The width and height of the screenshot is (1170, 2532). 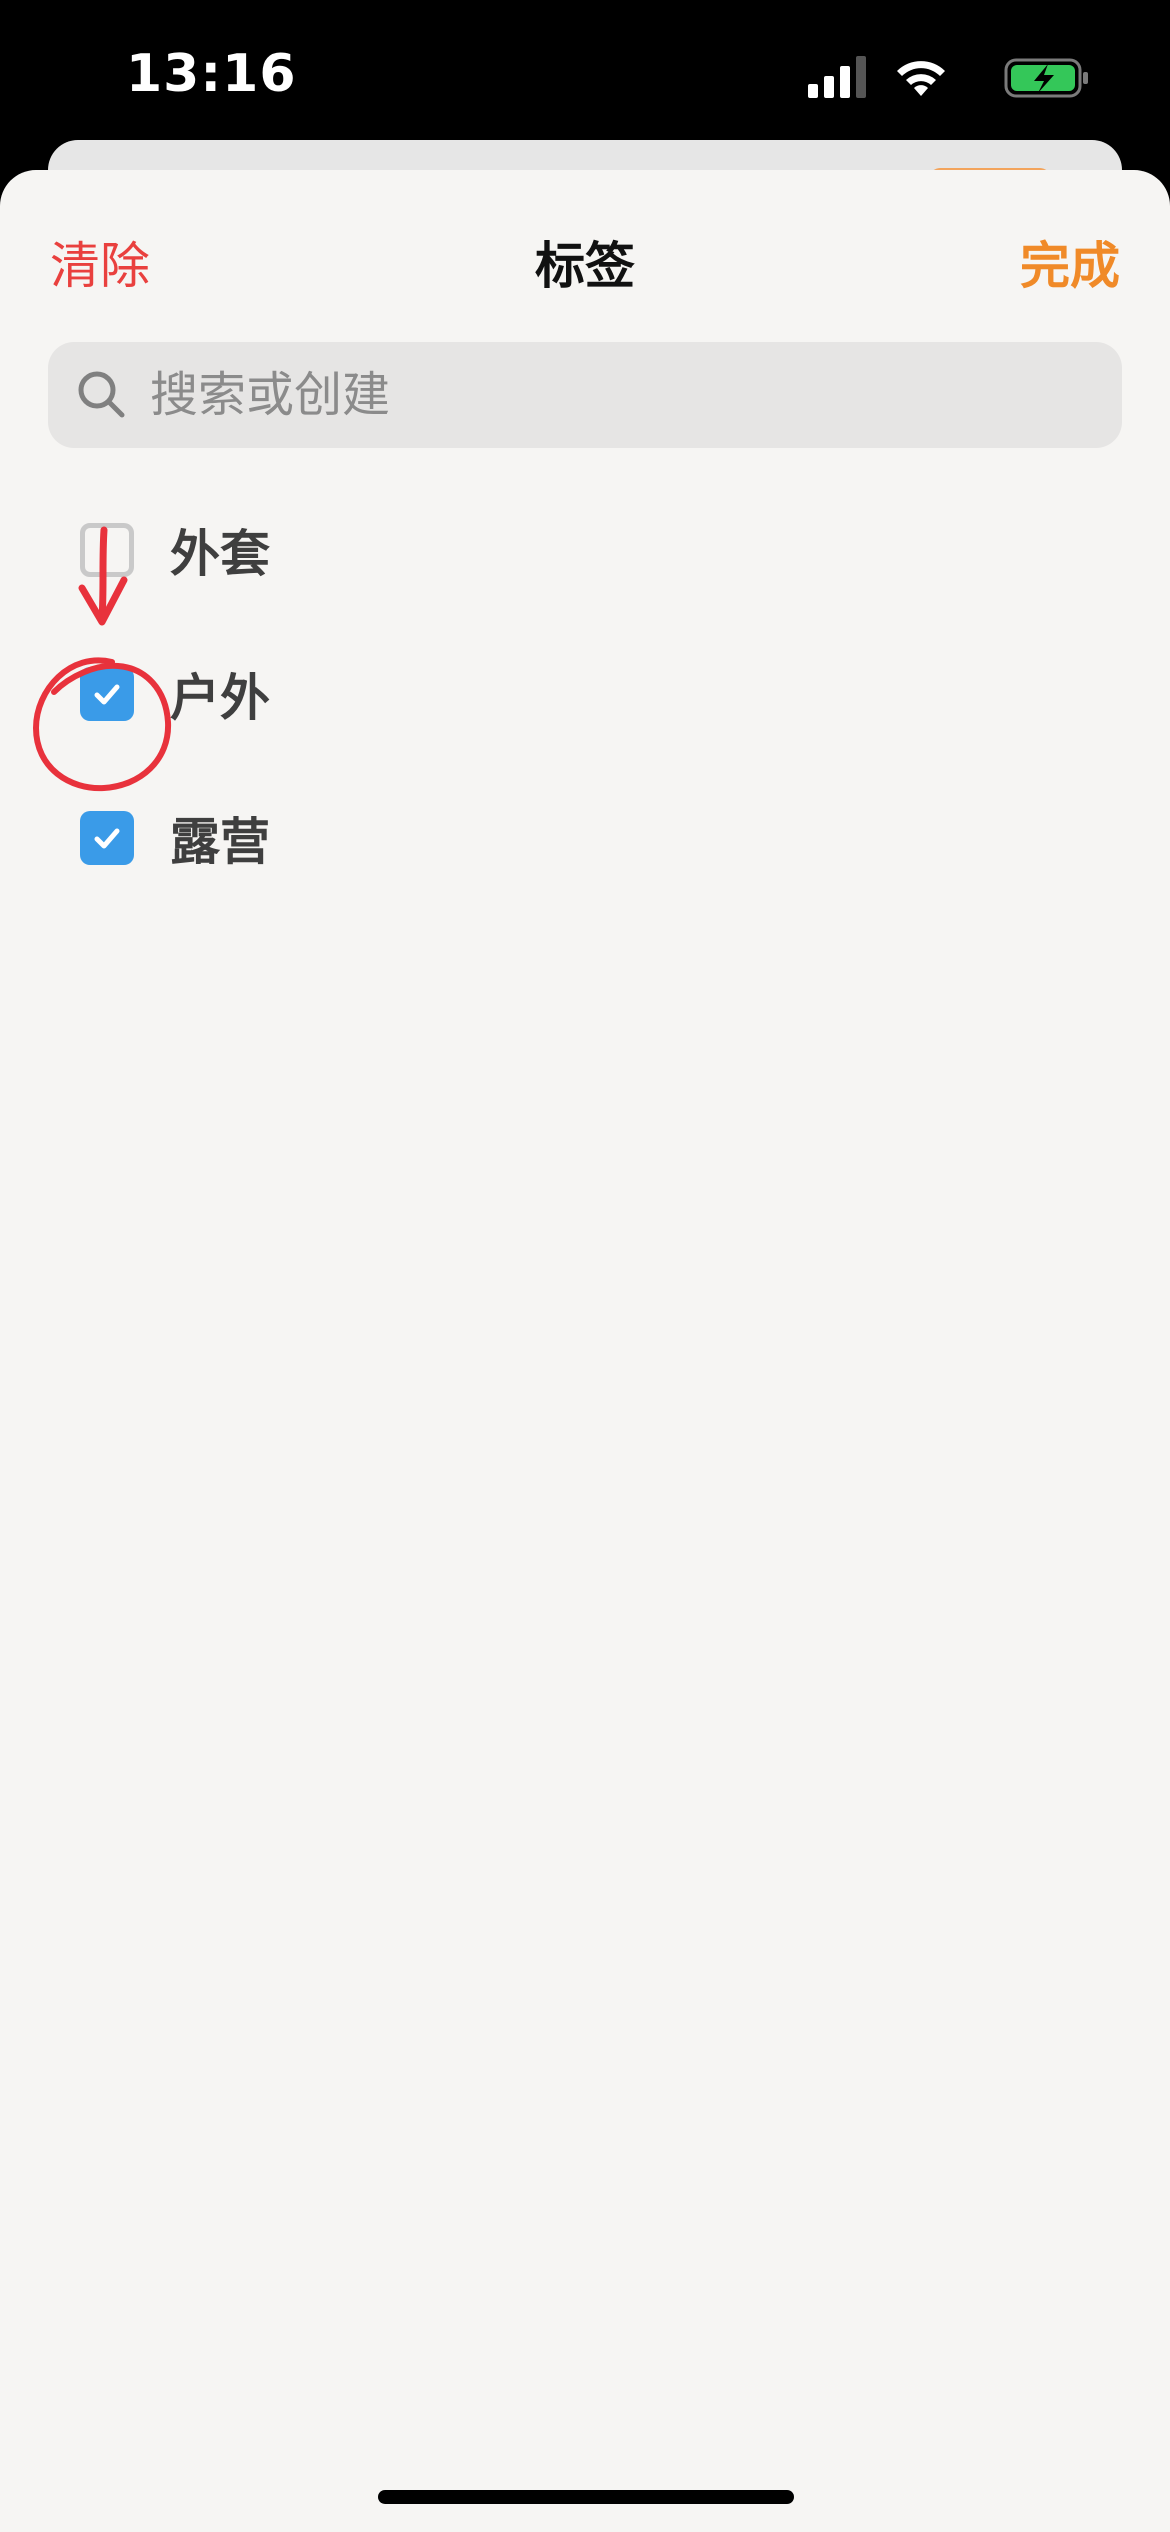 I want to click on tag-label: 外套, so click(x=220, y=554).